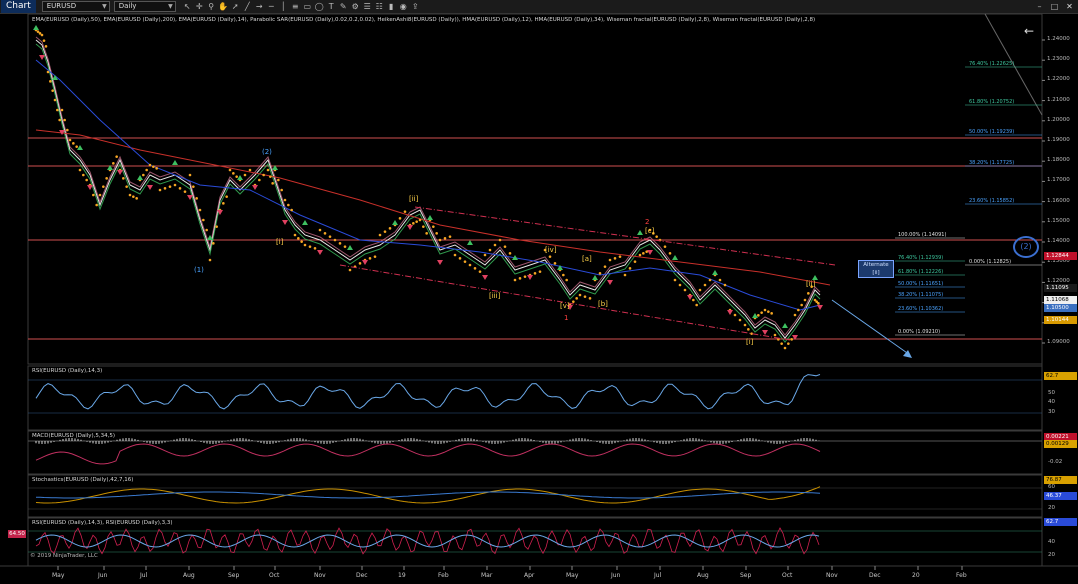 This screenshot has height=584, width=1078. What do you see at coordinates (647, 222) in the screenshot?
I see `wave-label: 2` at bounding box center [647, 222].